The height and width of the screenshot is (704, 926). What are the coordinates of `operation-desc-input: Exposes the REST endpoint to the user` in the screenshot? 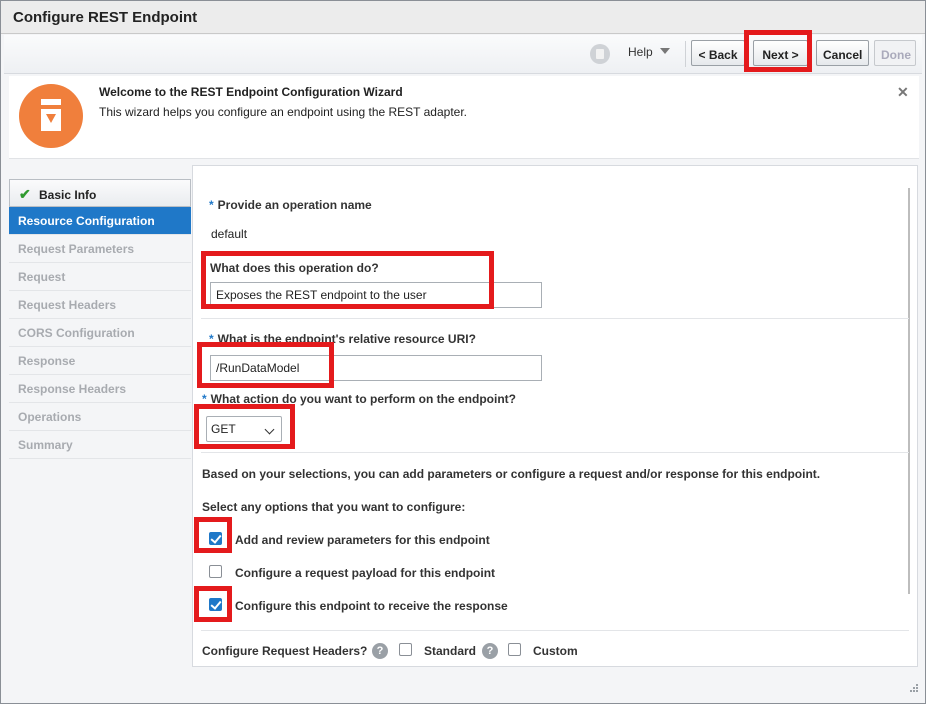 It's located at (376, 295).